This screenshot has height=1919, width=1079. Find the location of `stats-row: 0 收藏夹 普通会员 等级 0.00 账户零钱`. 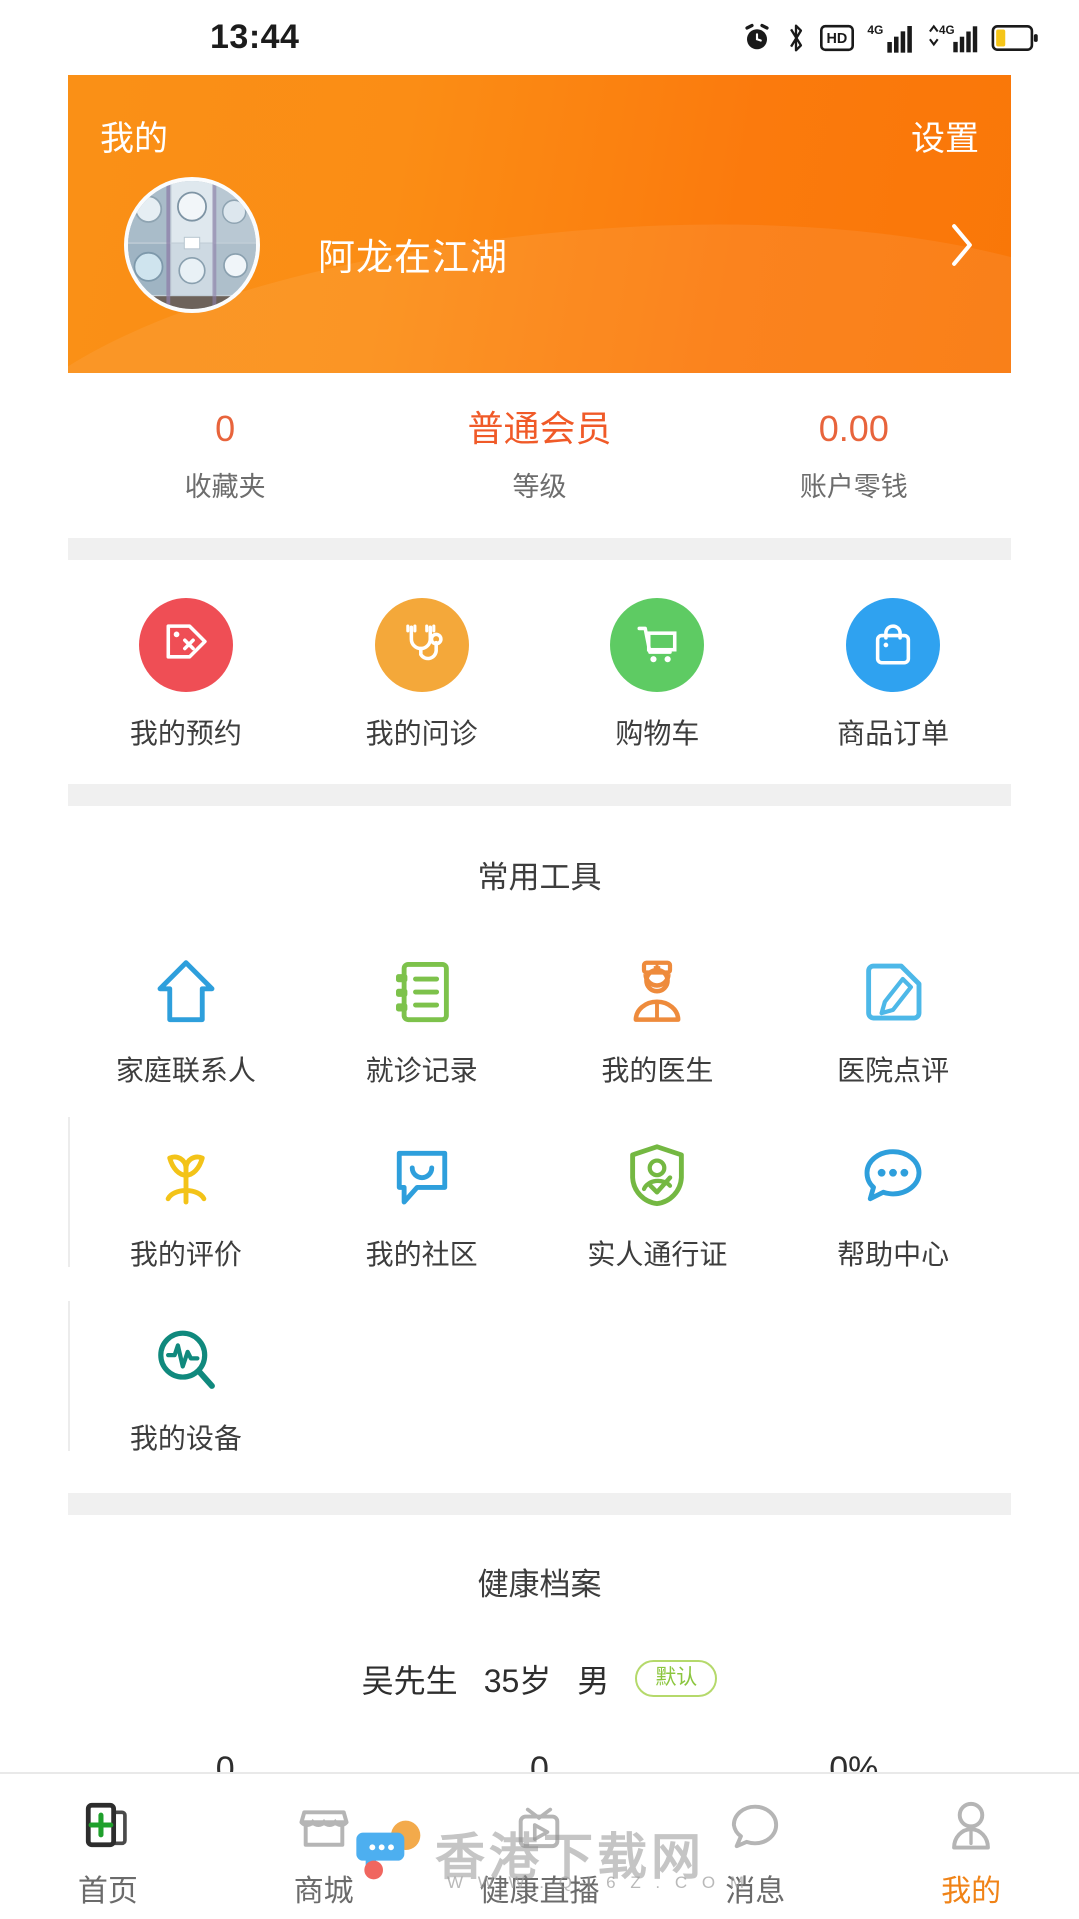

stats-row: 0 收藏夹 普通会员 等级 0.00 账户零钱 is located at coordinates (539, 455).